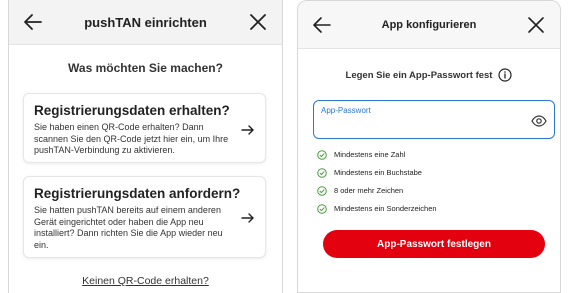 The width and height of the screenshot is (570, 293). I want to click on set-app-password-button: App-Passwort festlegen, so click(434, 244).